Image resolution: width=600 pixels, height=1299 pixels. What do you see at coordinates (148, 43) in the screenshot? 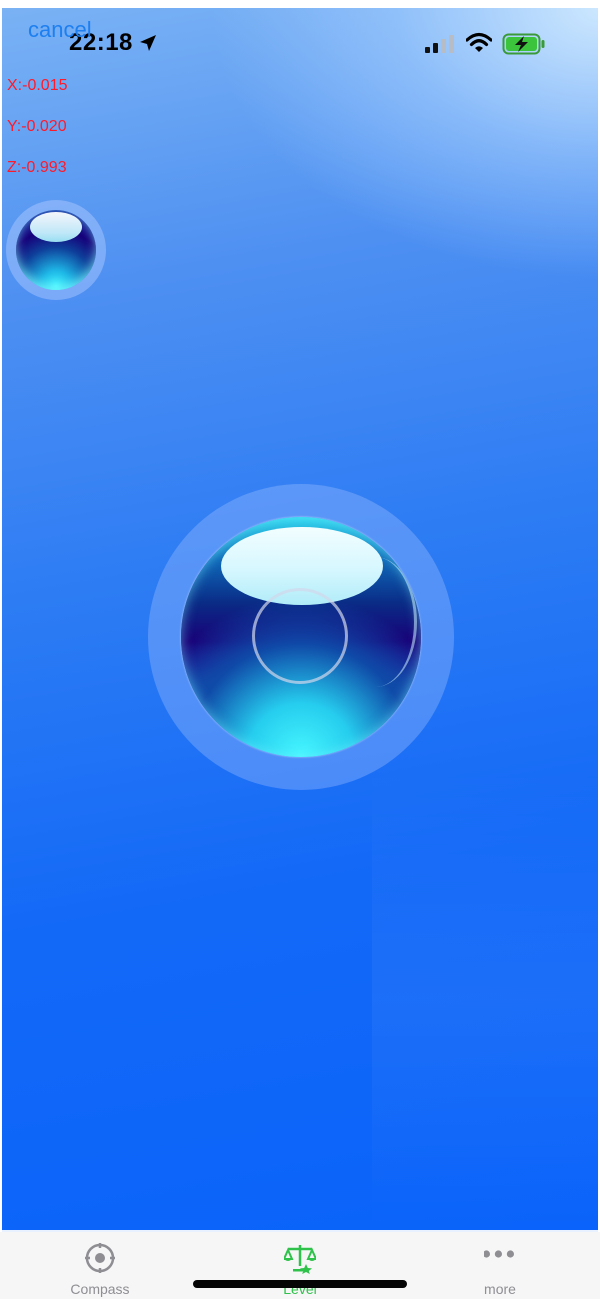
I see `location-arrow-icon` at bounding box center [148, 43].